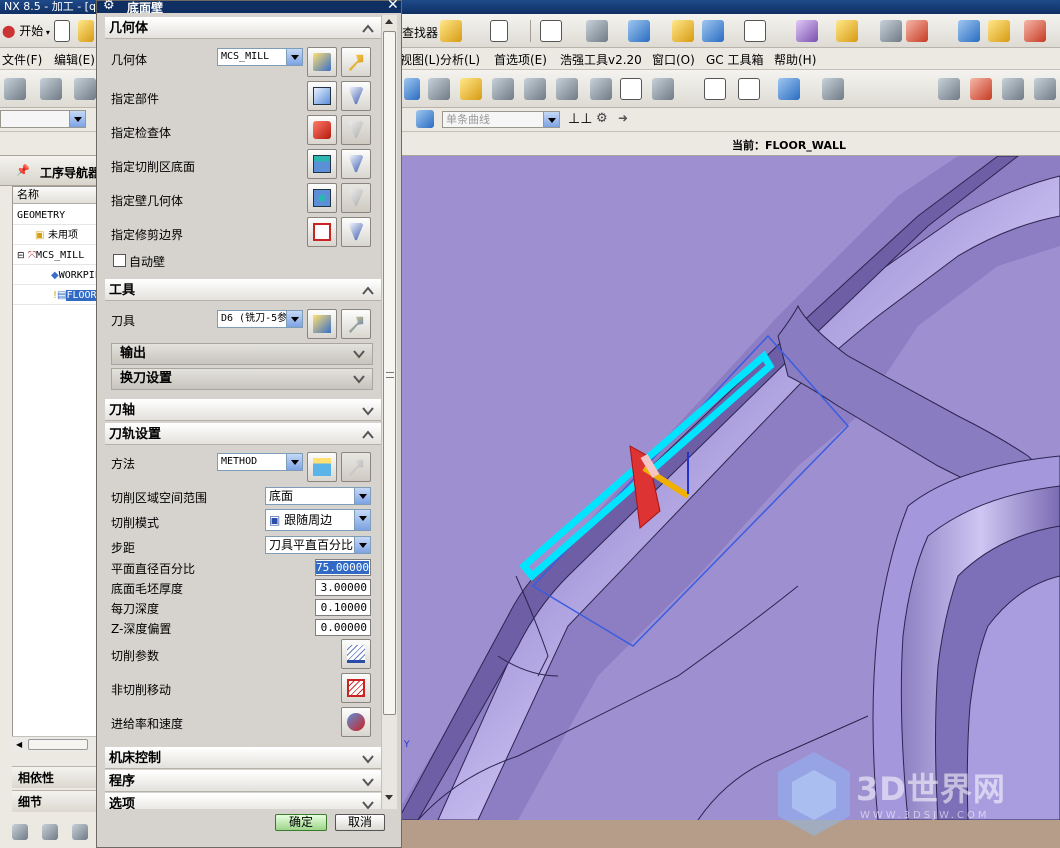 This screenshot has height=848, width=1060. Describe the element at coordinates (420, 32) in the screenshot. I see `finder-label: 查找器` at that location.